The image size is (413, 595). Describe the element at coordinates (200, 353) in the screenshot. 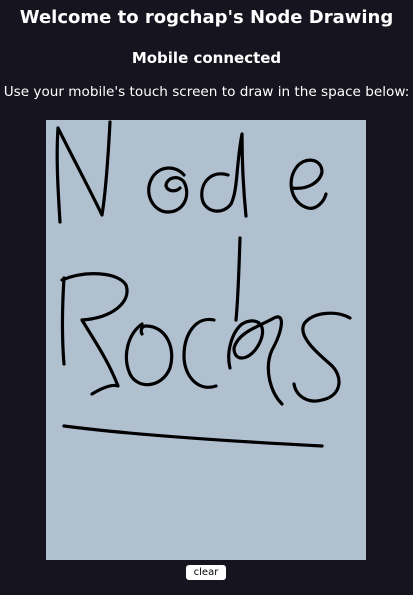

I see `stroke-c` at that location.